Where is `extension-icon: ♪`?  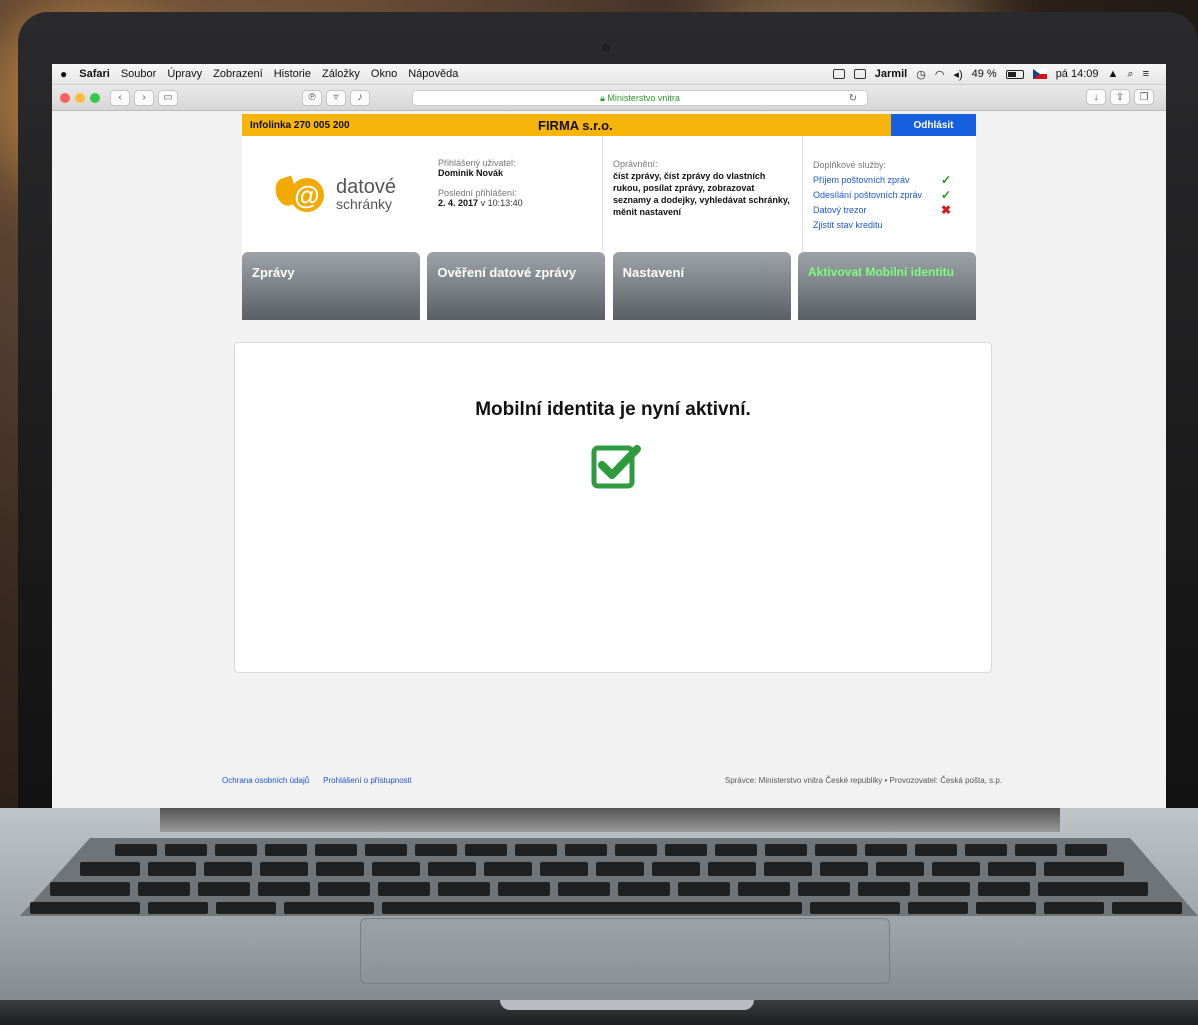
extension-icon: ♪ is located at coordinates (360, 97).